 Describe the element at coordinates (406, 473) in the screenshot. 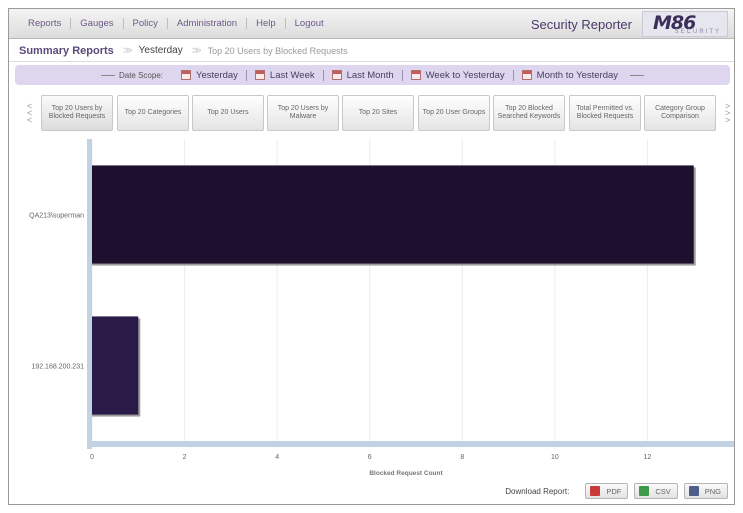

I see `x-axis-title: Blocked Request Count` at that location.